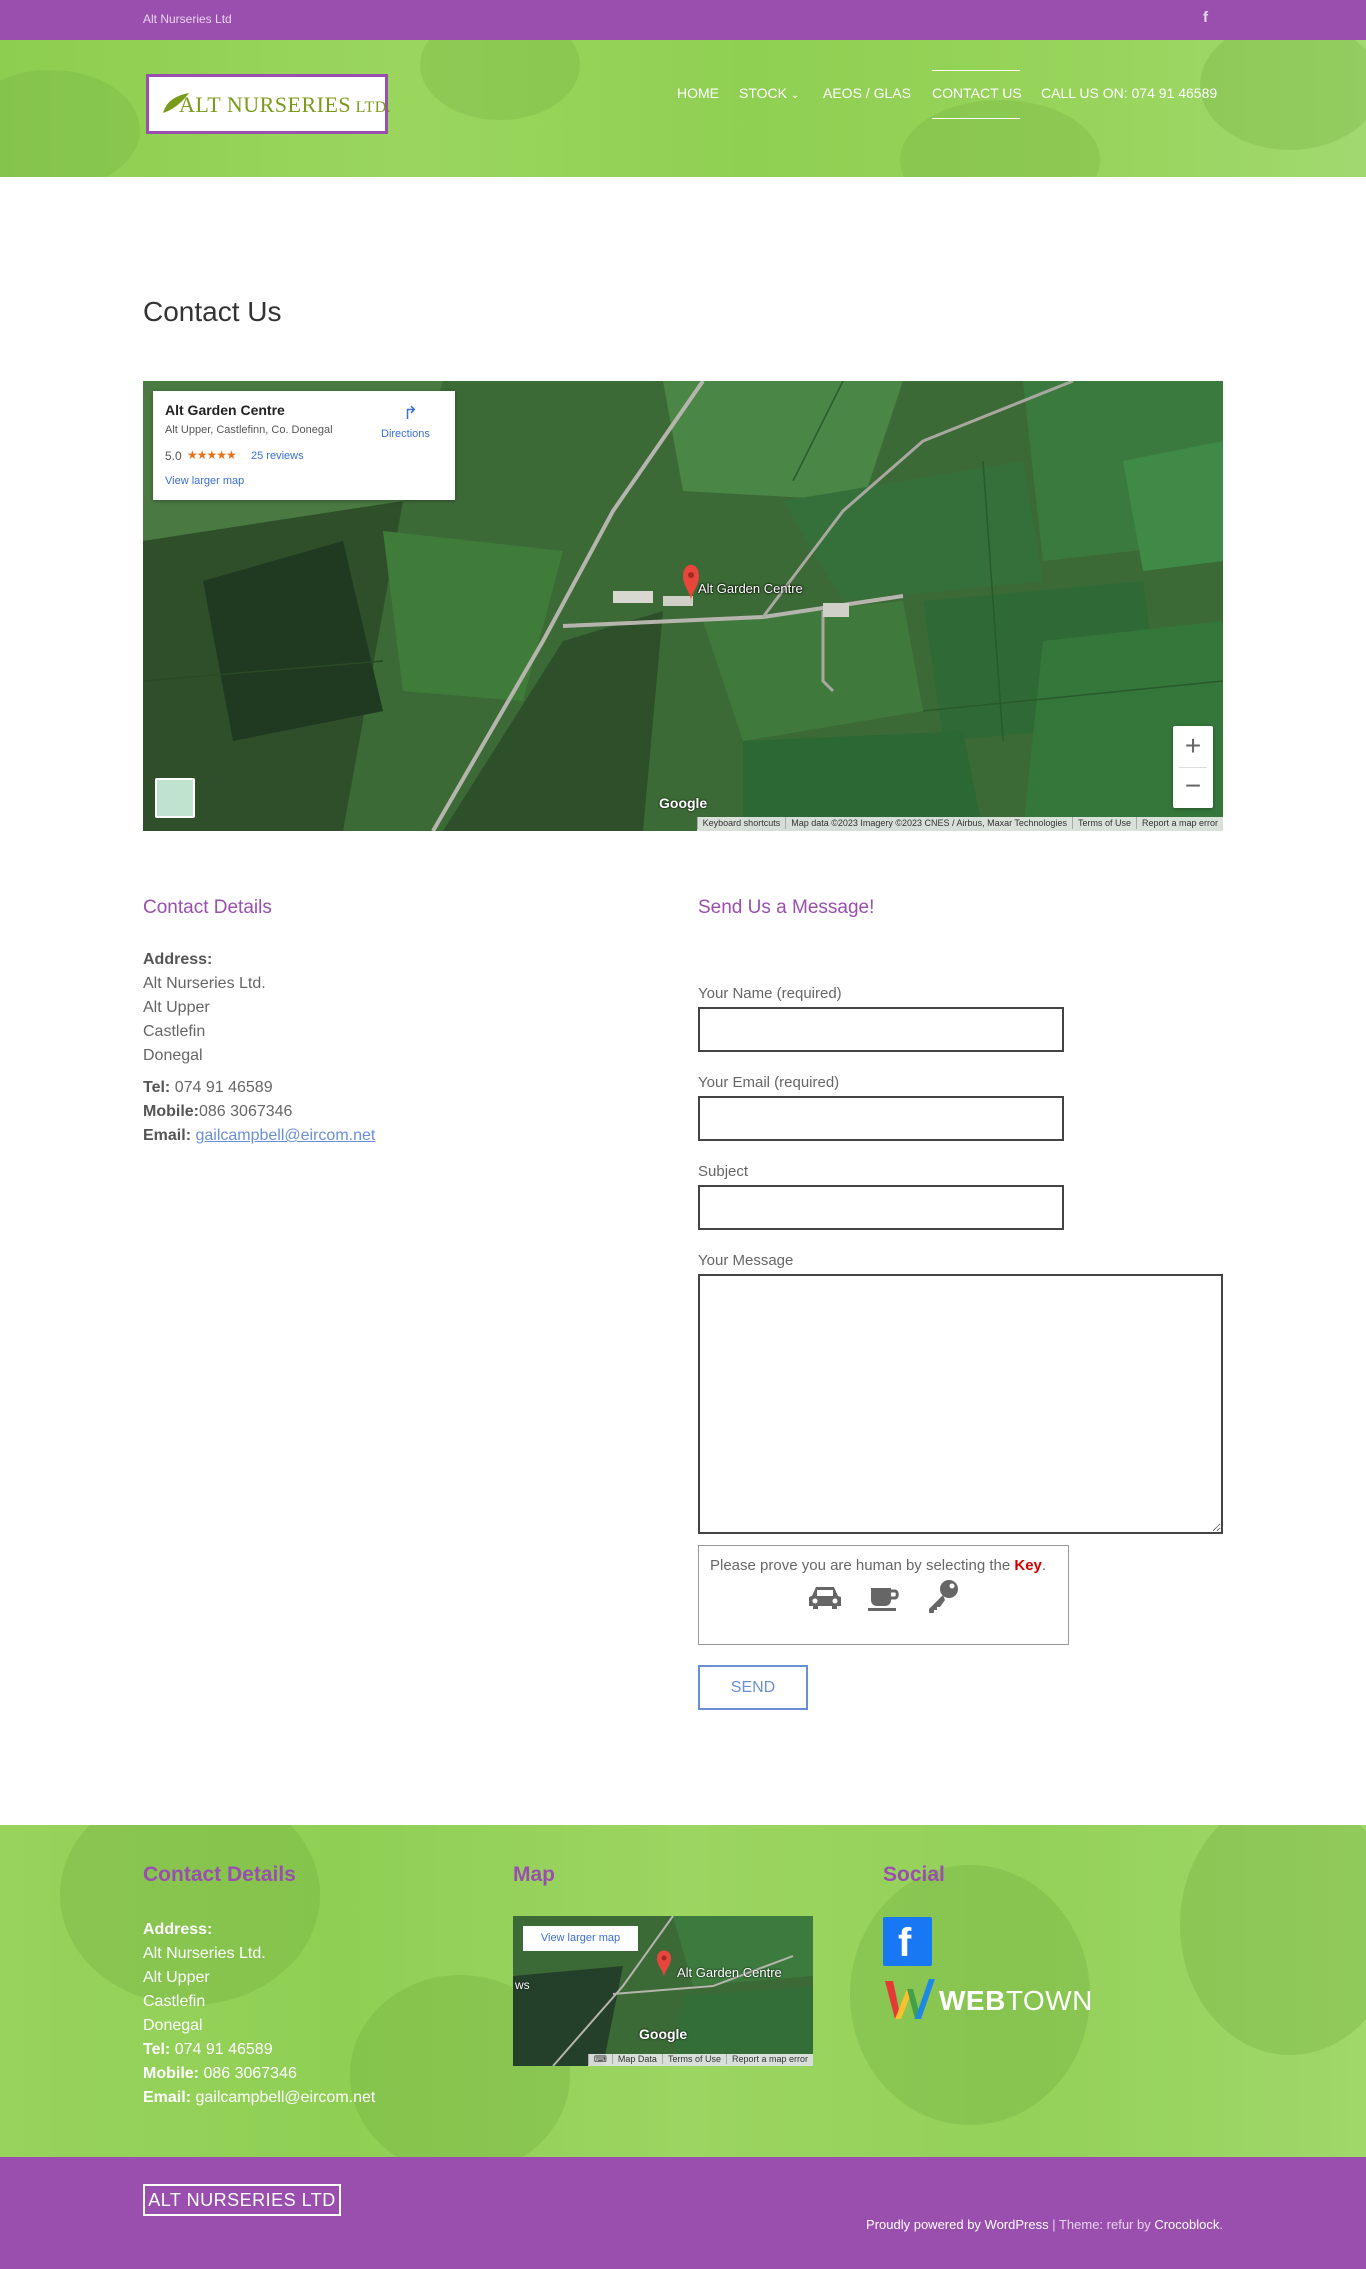  I want to click on webtown-w-icon, so click(910, 1999).